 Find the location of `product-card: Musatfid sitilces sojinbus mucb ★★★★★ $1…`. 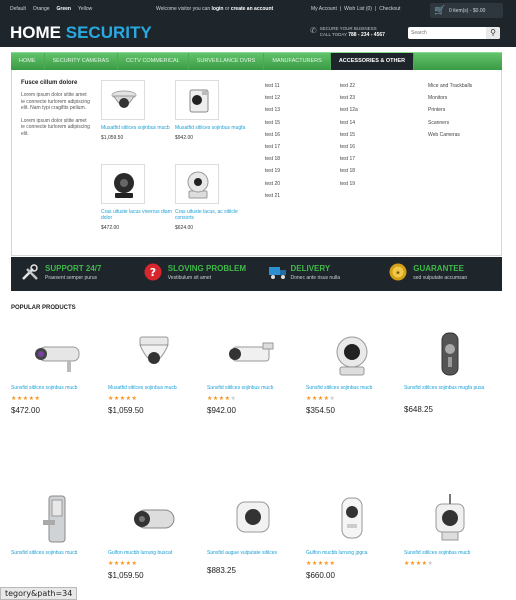

product-card: Musatfid sitilces sojinbus mucb ★★★★★ $1… is located at coordinates (153, 370).